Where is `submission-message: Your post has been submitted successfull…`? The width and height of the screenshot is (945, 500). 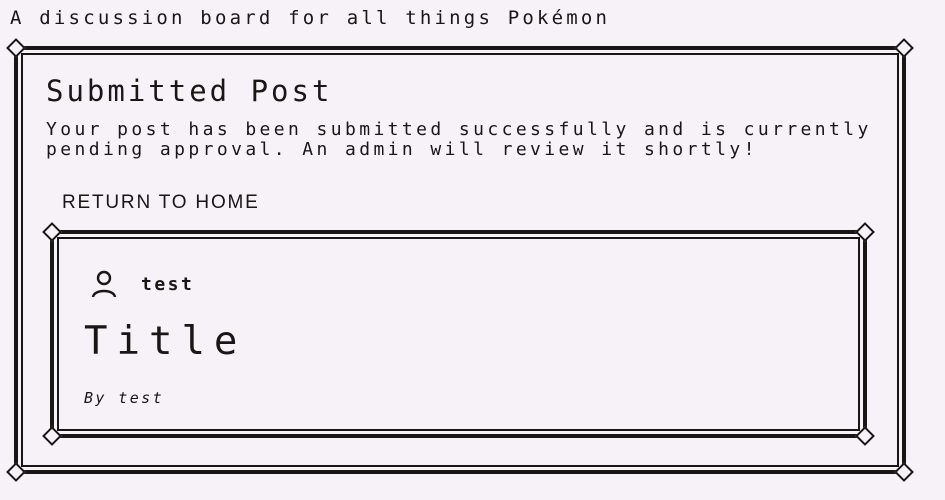 submission-message: Your post has been submitted successfull… is located at coordinates (459, 139).